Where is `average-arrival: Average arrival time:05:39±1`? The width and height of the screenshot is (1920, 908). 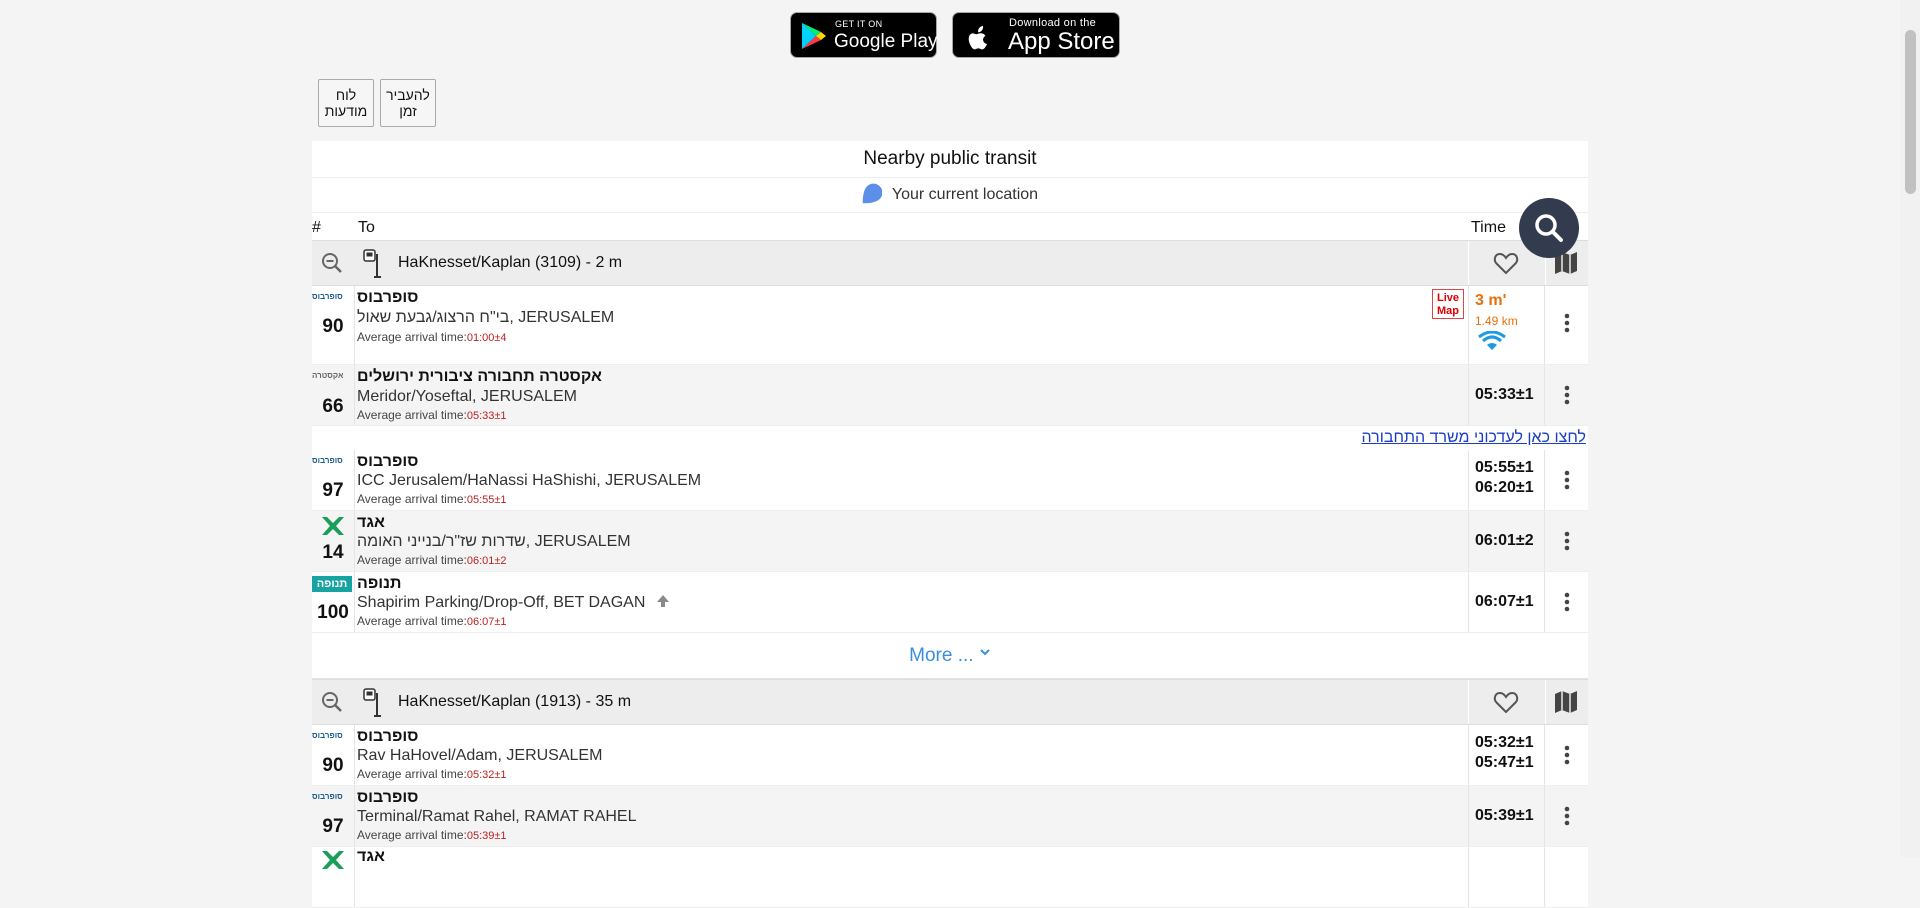
average-arrival: Average arrival time:05:39±1 is located at coordinates (432, 835).